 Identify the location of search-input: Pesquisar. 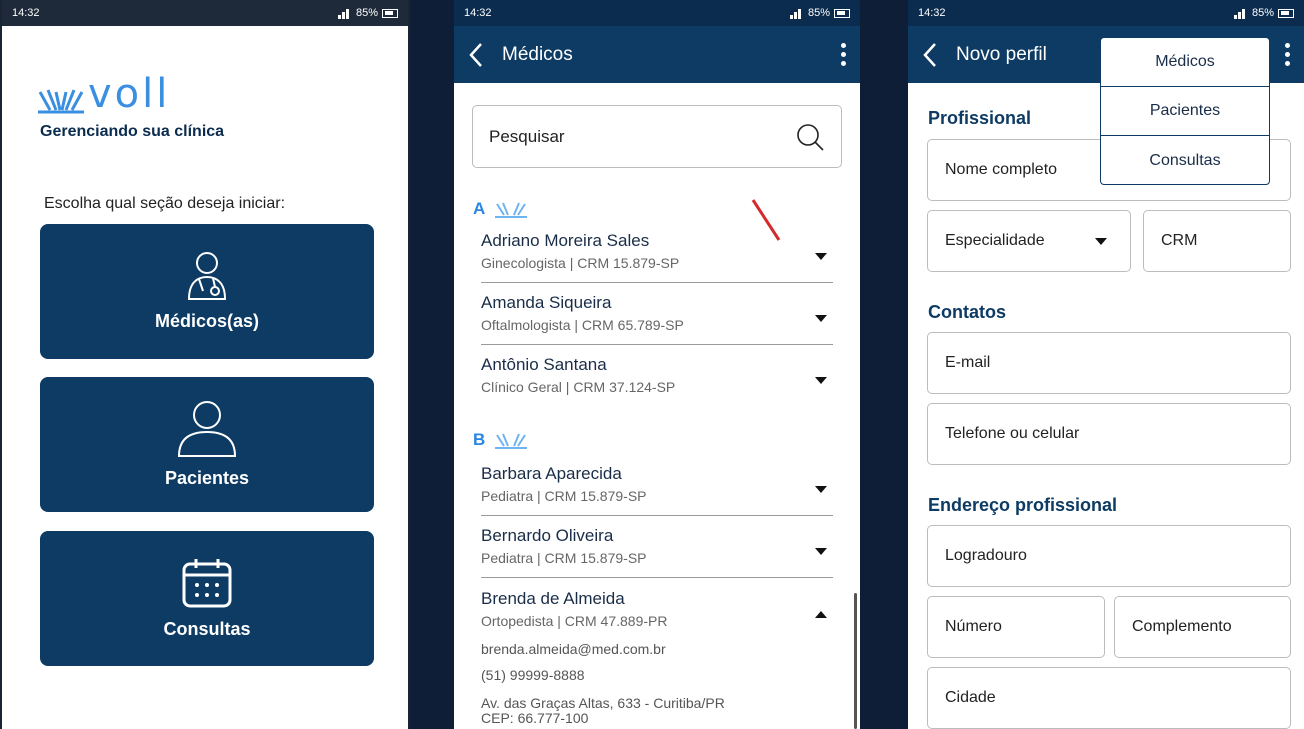
(657, 136).